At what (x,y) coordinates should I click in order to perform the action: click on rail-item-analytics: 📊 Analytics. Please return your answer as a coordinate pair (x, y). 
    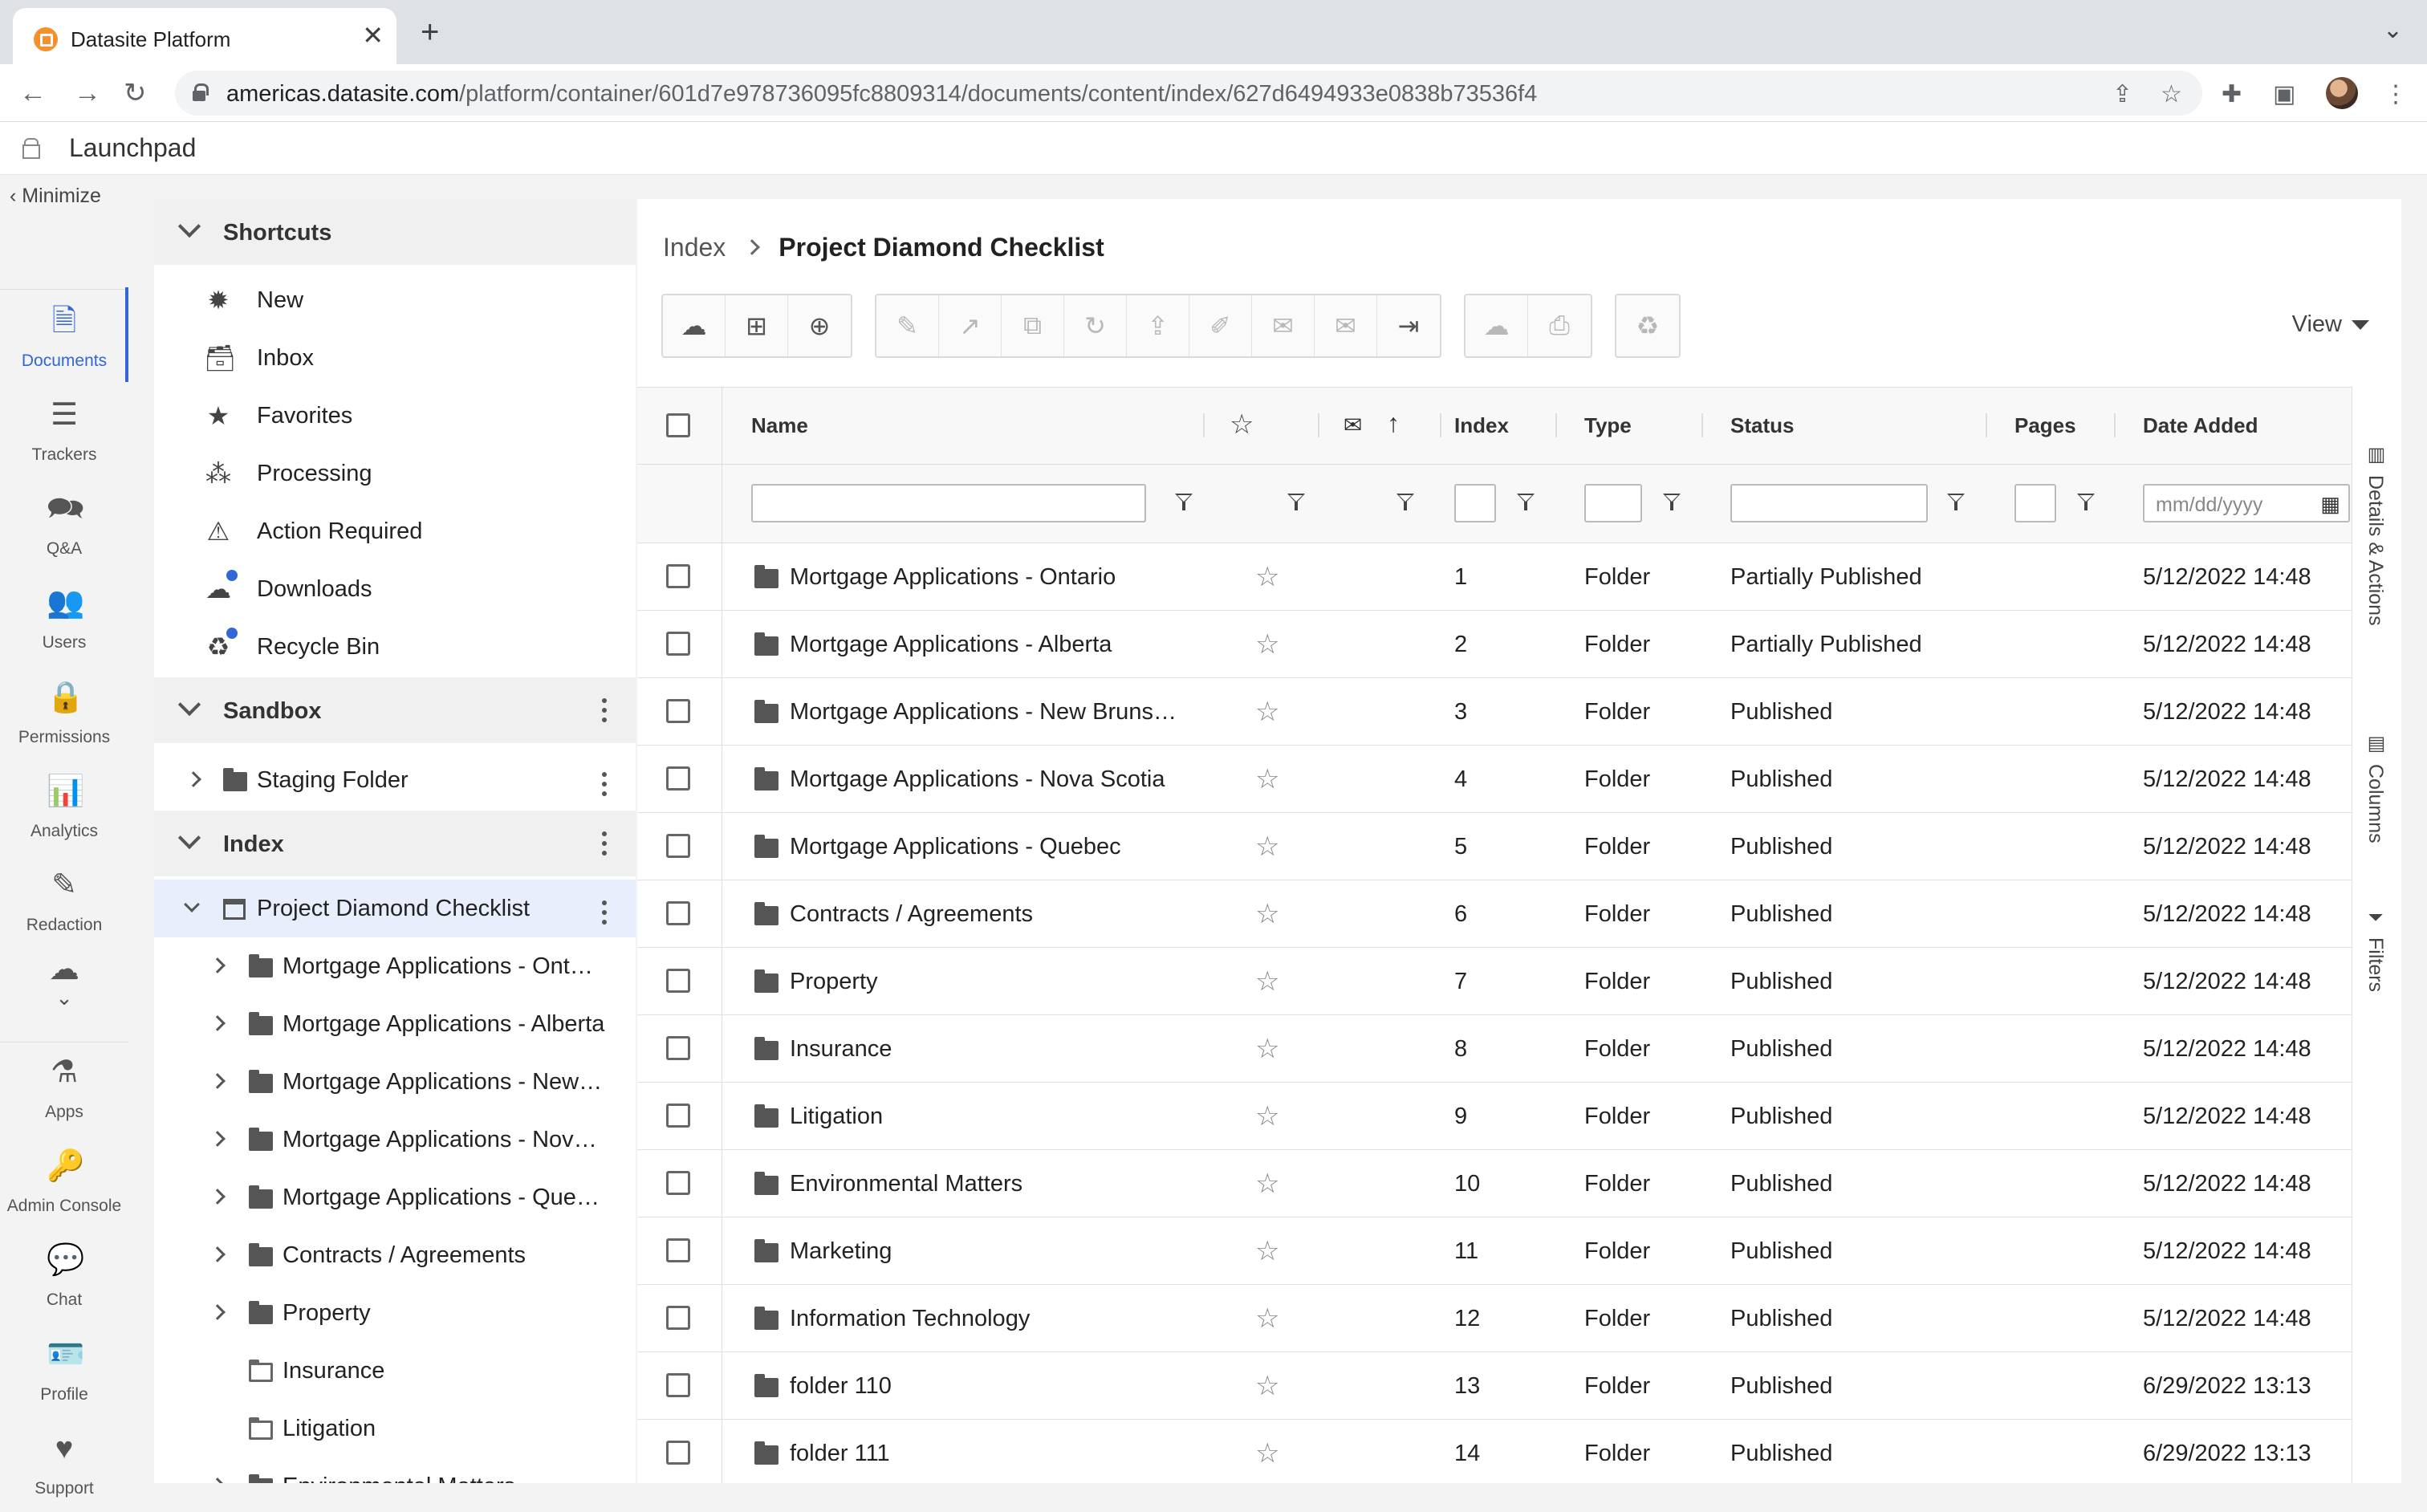
    Looking at the image, I should click on (64, 818).